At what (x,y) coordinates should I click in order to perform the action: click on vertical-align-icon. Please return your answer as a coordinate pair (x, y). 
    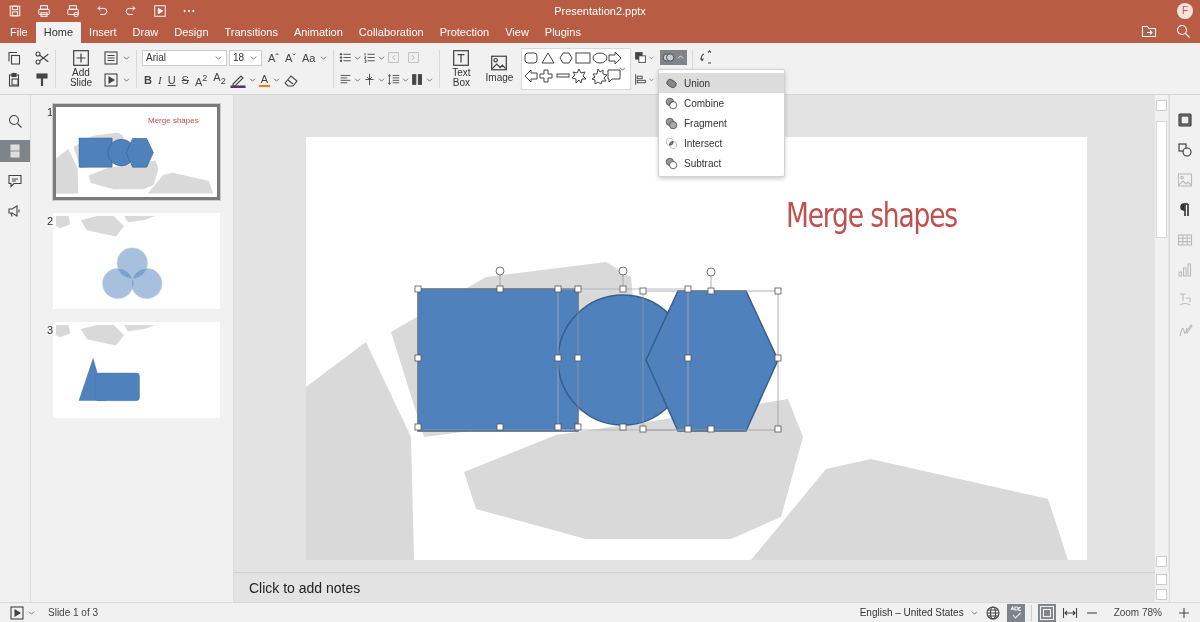
    Looking at the image, I should click on (370, 79).